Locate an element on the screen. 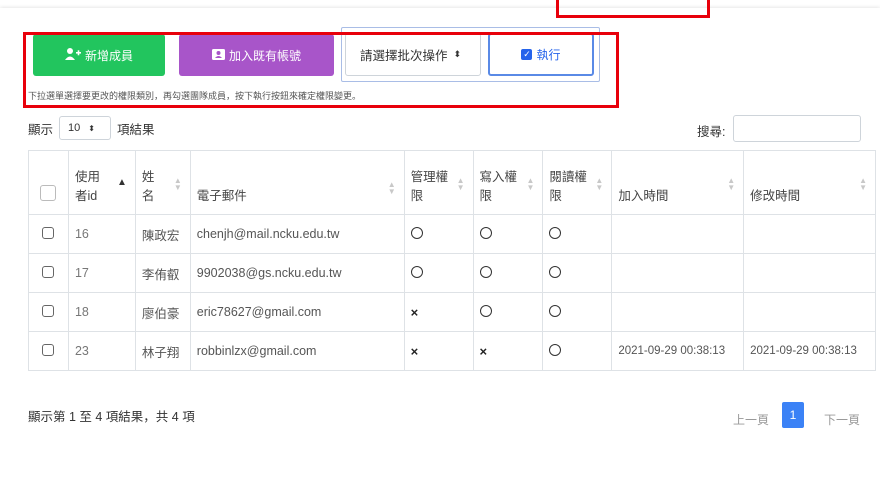  page-length-control: 顯示 10 ⬍ 項結果 is located at coordinates (91, 128).